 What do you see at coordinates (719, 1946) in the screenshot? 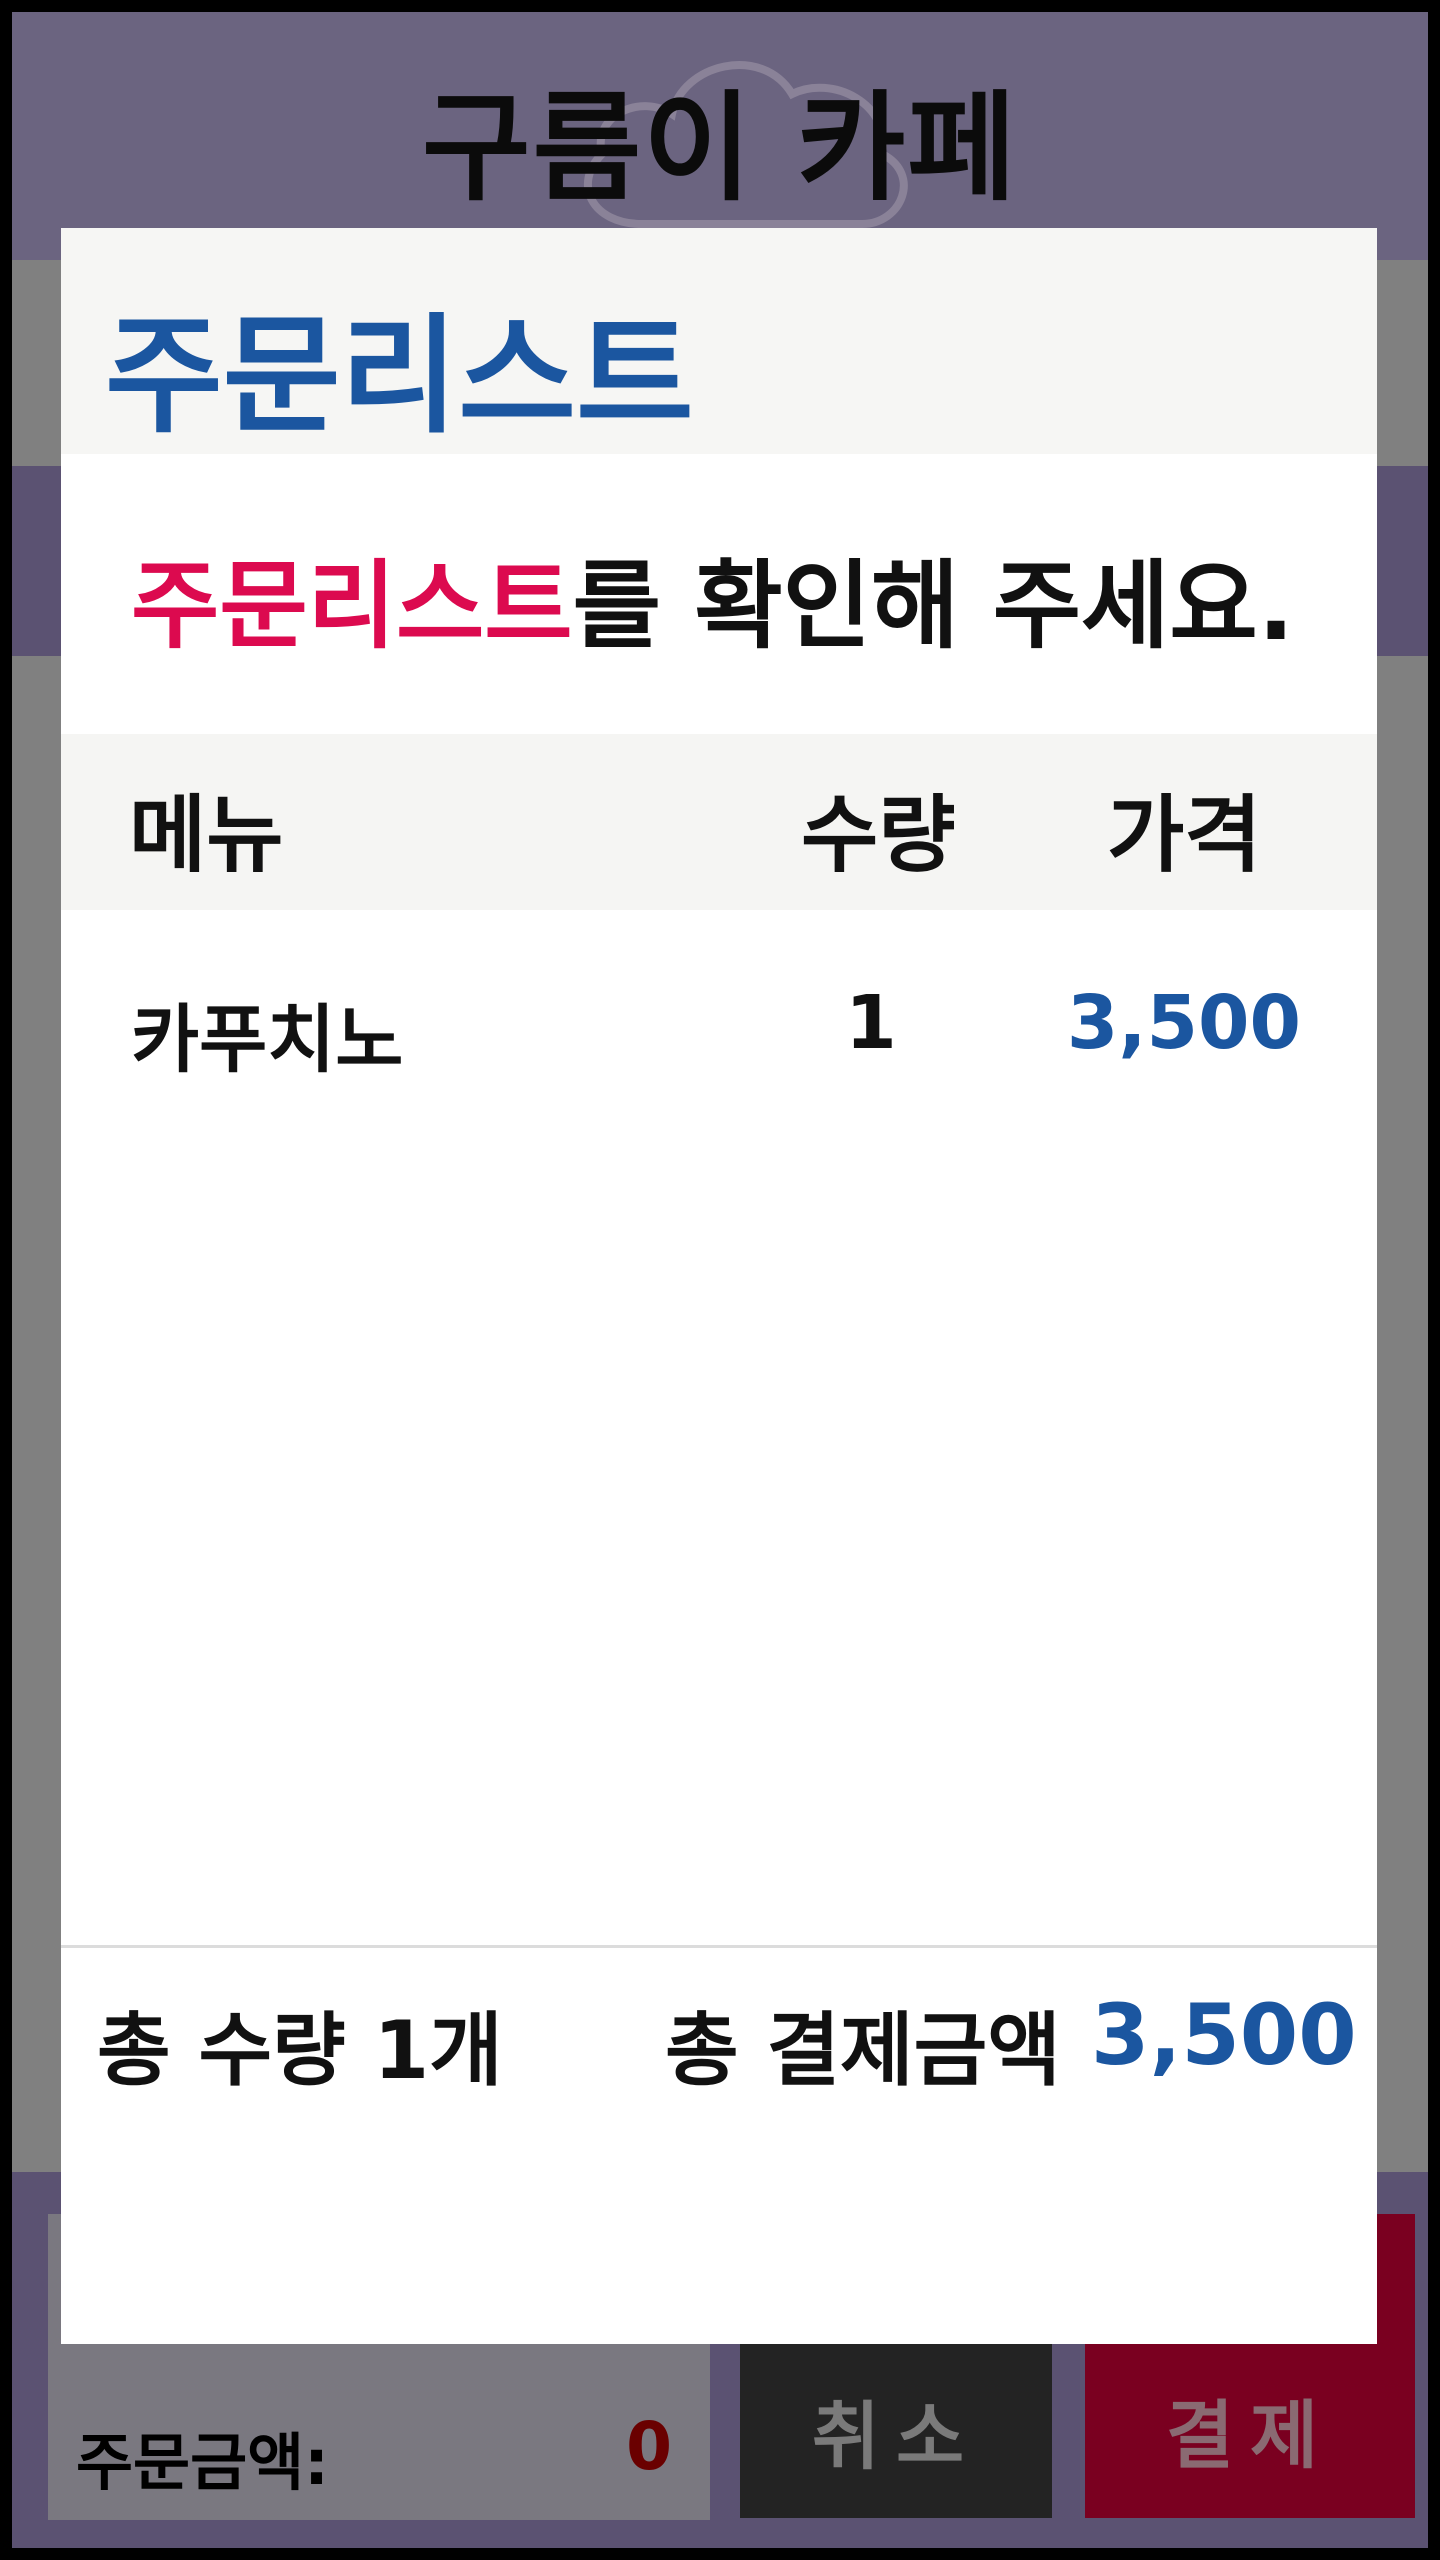
I see `summary-divider` at bounding box center [719, 1946].